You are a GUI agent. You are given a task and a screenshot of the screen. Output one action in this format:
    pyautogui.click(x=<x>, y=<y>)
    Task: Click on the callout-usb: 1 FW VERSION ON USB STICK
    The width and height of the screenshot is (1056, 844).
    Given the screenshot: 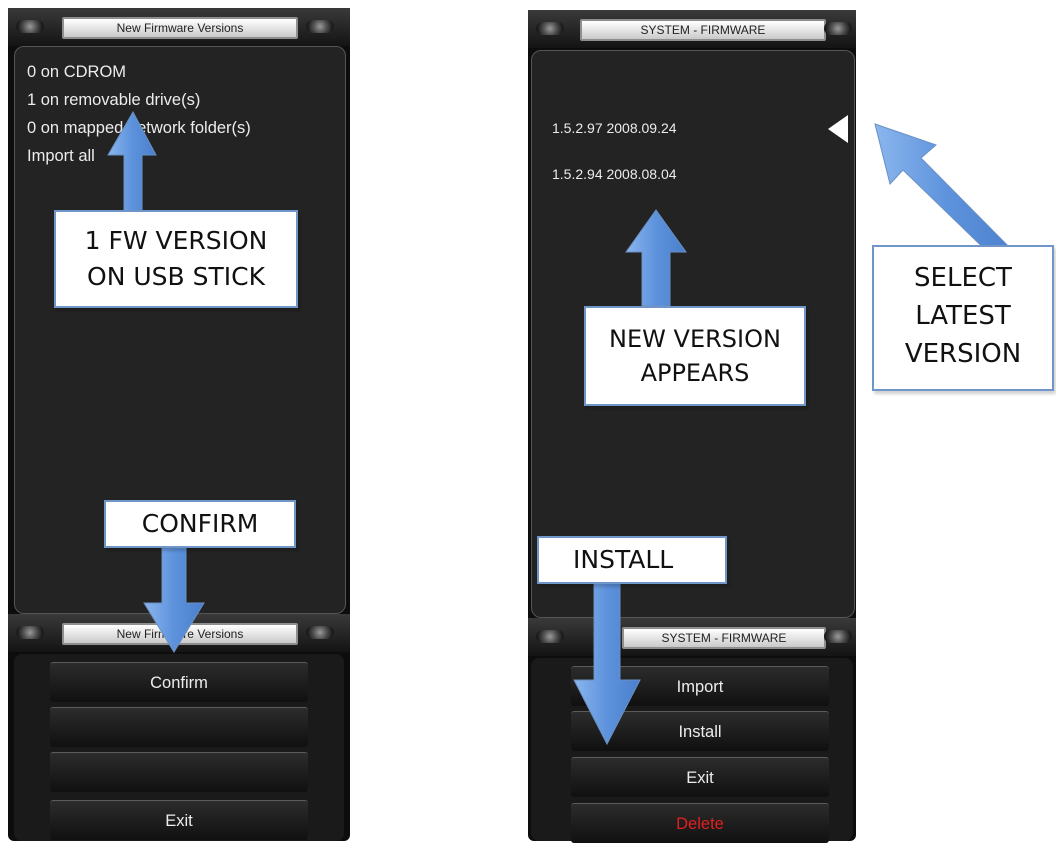 What is the action you would take?
    pyautogui.click(x=176, y=259)
    